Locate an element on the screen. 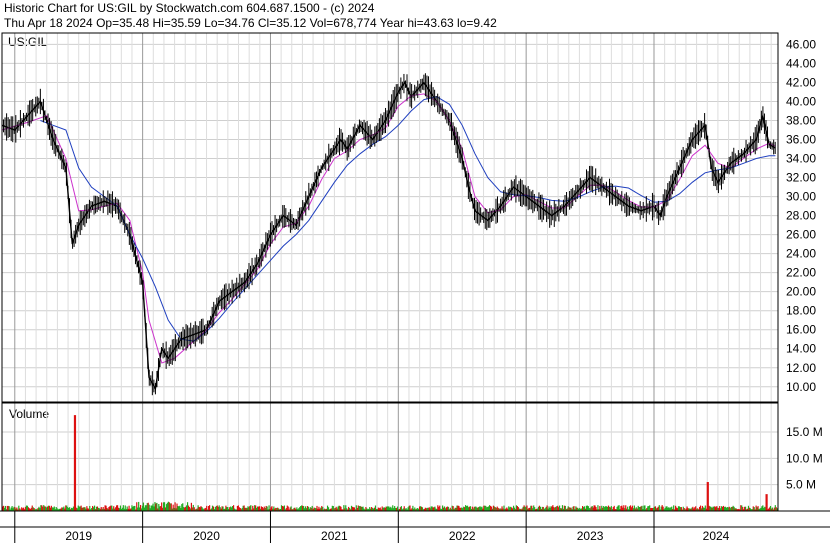 Image resolution: width=830 pixels, height=548 pixels. x-tick-label: 2023 is located at coordinates (590, 536).